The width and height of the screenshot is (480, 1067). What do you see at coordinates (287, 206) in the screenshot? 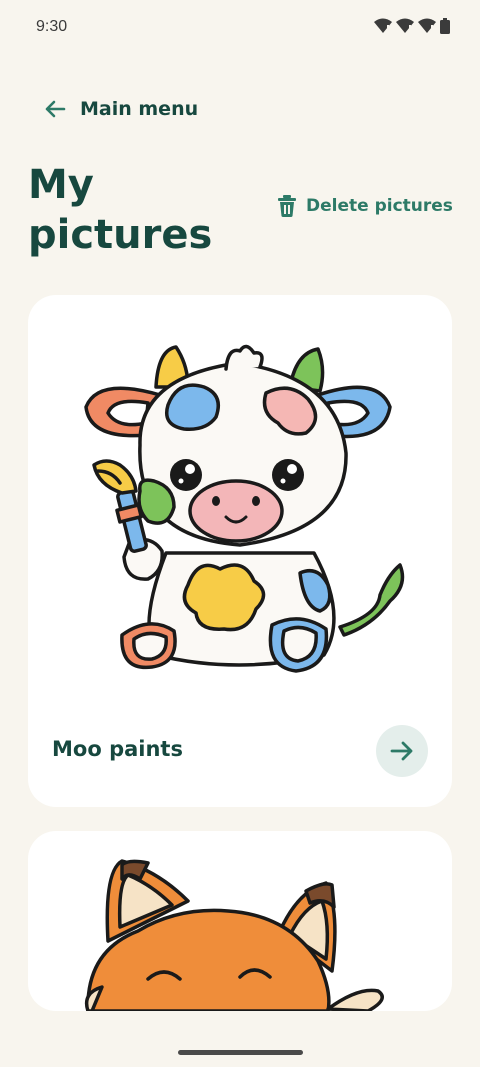
I see `trash-icon` at bounding box center [287, 206].